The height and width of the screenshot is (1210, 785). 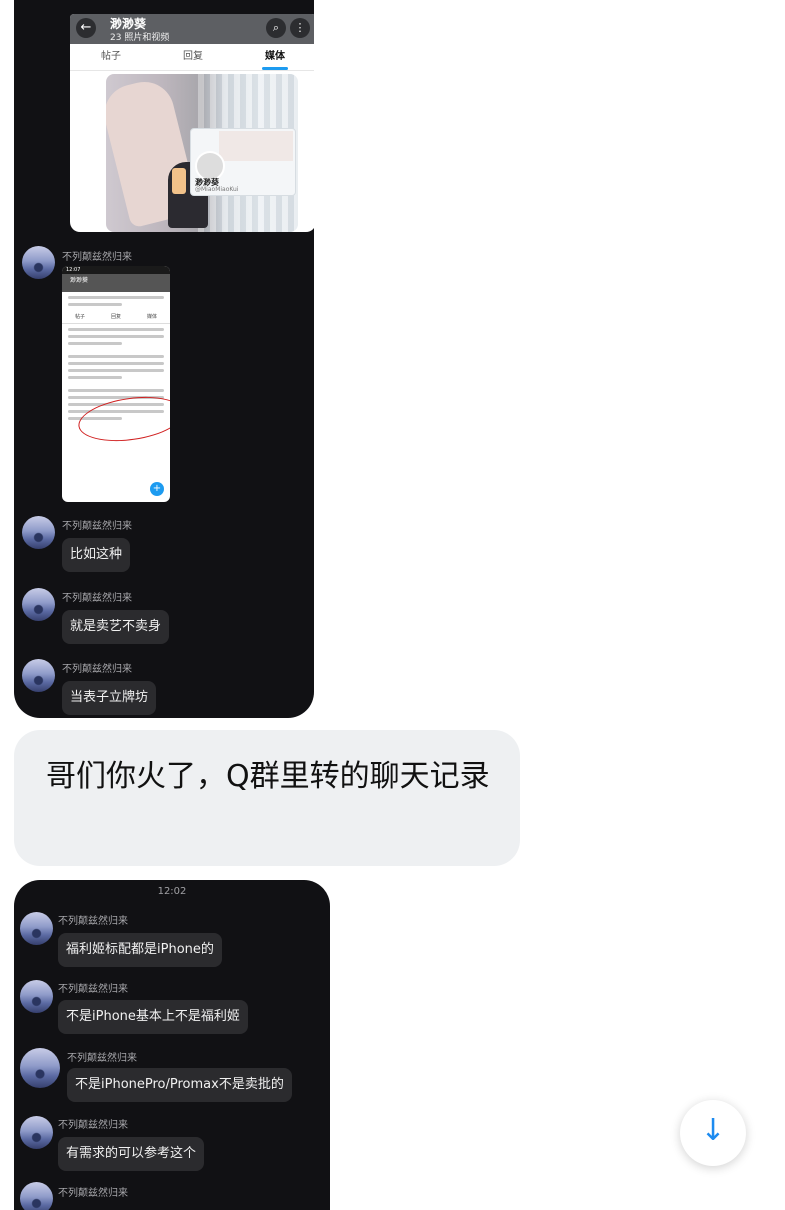 What do you see at coordinates (79, 317) in the screenshot?
I see `embedded-tab: 帖子` at bounding box center [79, 317].